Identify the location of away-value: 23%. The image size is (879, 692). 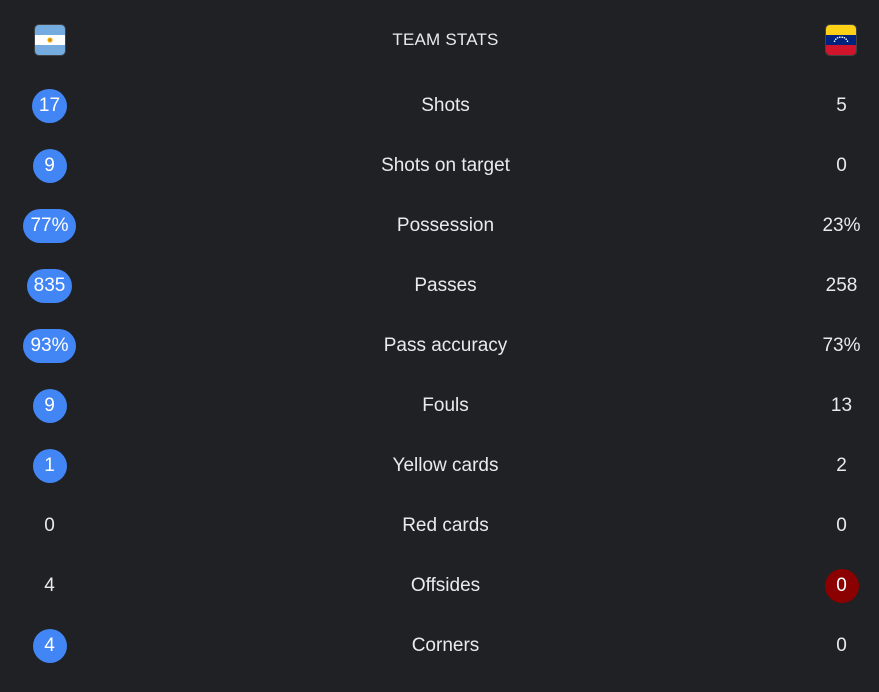
(841, 225).